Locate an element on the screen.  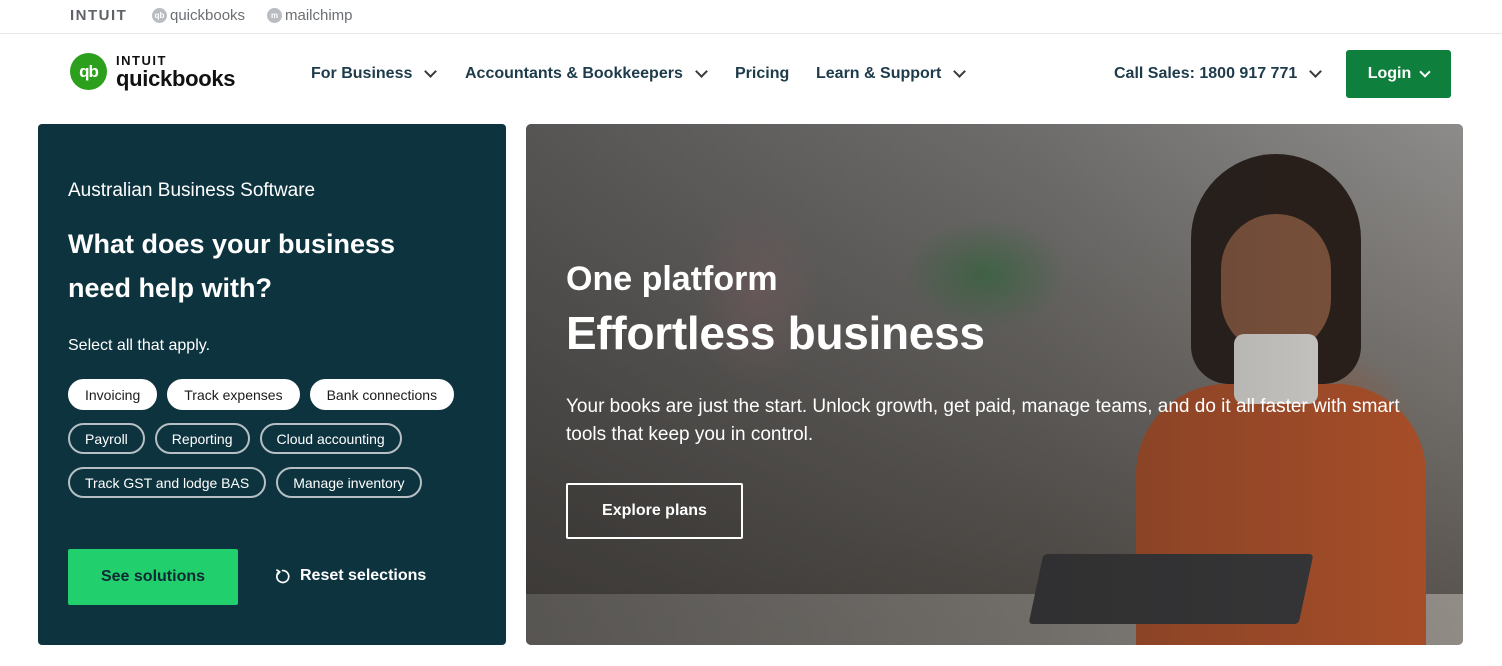
chip-payroll: Payroll is located at coordinates (106, 438).